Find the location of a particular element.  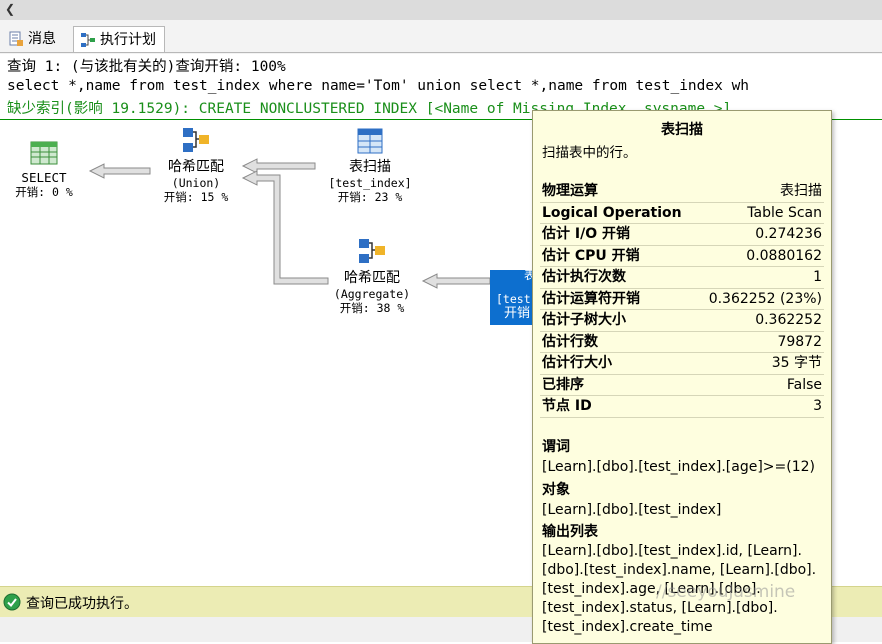

select-result-icon is located at coordinates (44, 153).